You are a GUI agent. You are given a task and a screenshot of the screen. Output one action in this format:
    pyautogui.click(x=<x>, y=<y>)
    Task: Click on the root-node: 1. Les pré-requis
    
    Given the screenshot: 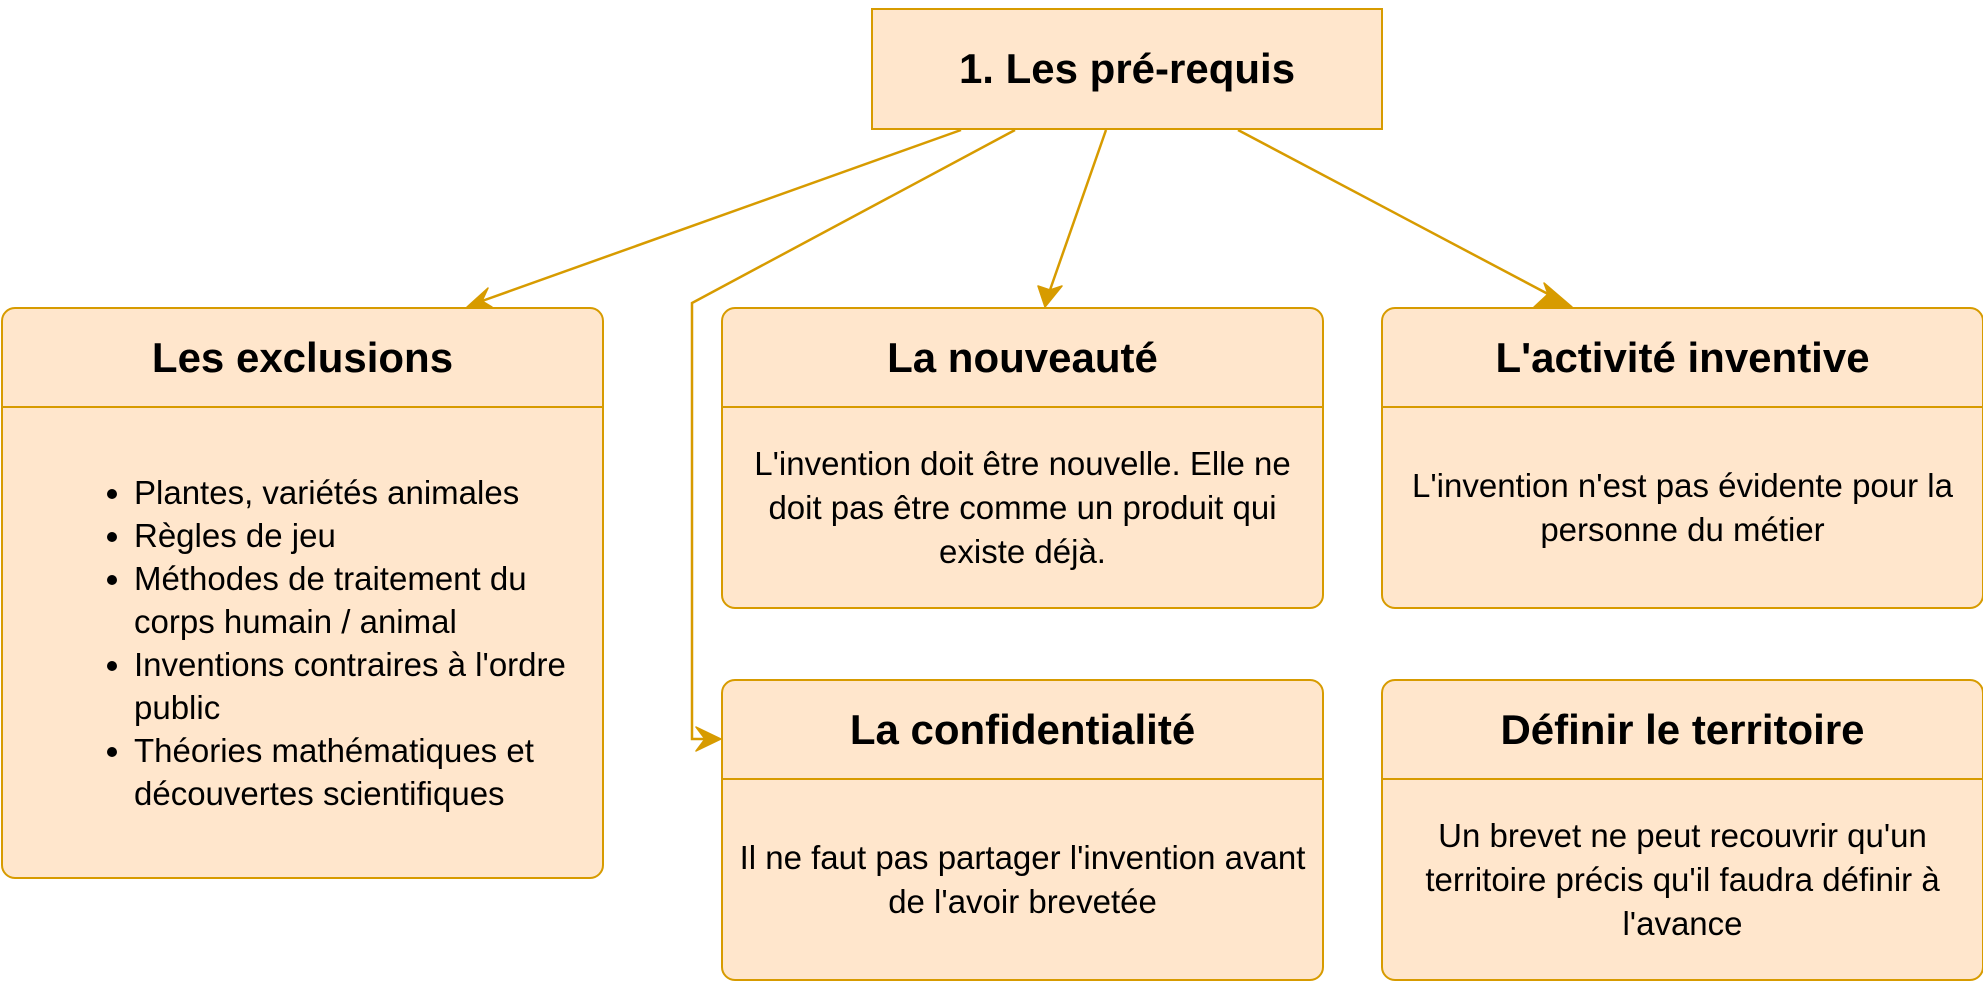 What is the action you would take?
    pyautogui.click(x=1127, y=69)
    